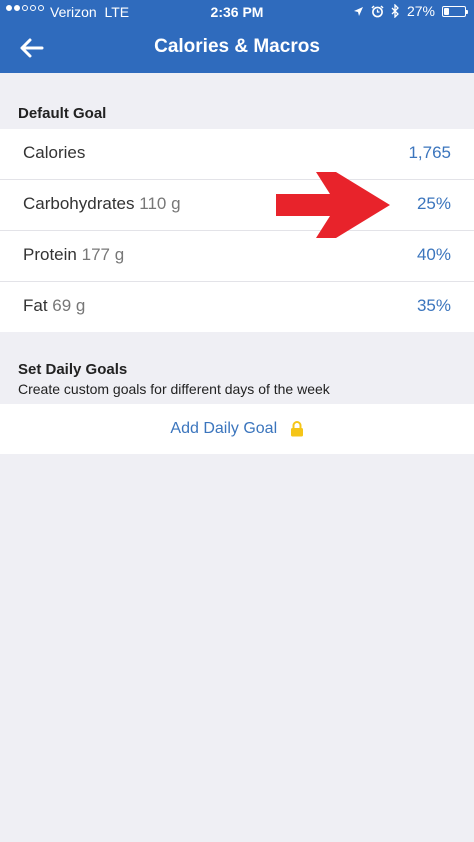 The width and height of the screenshot is (474, 842). What do you see at coordinates (455, 11) in the screenshot?
I see `battery-icon` at bounding box center [455, 11].